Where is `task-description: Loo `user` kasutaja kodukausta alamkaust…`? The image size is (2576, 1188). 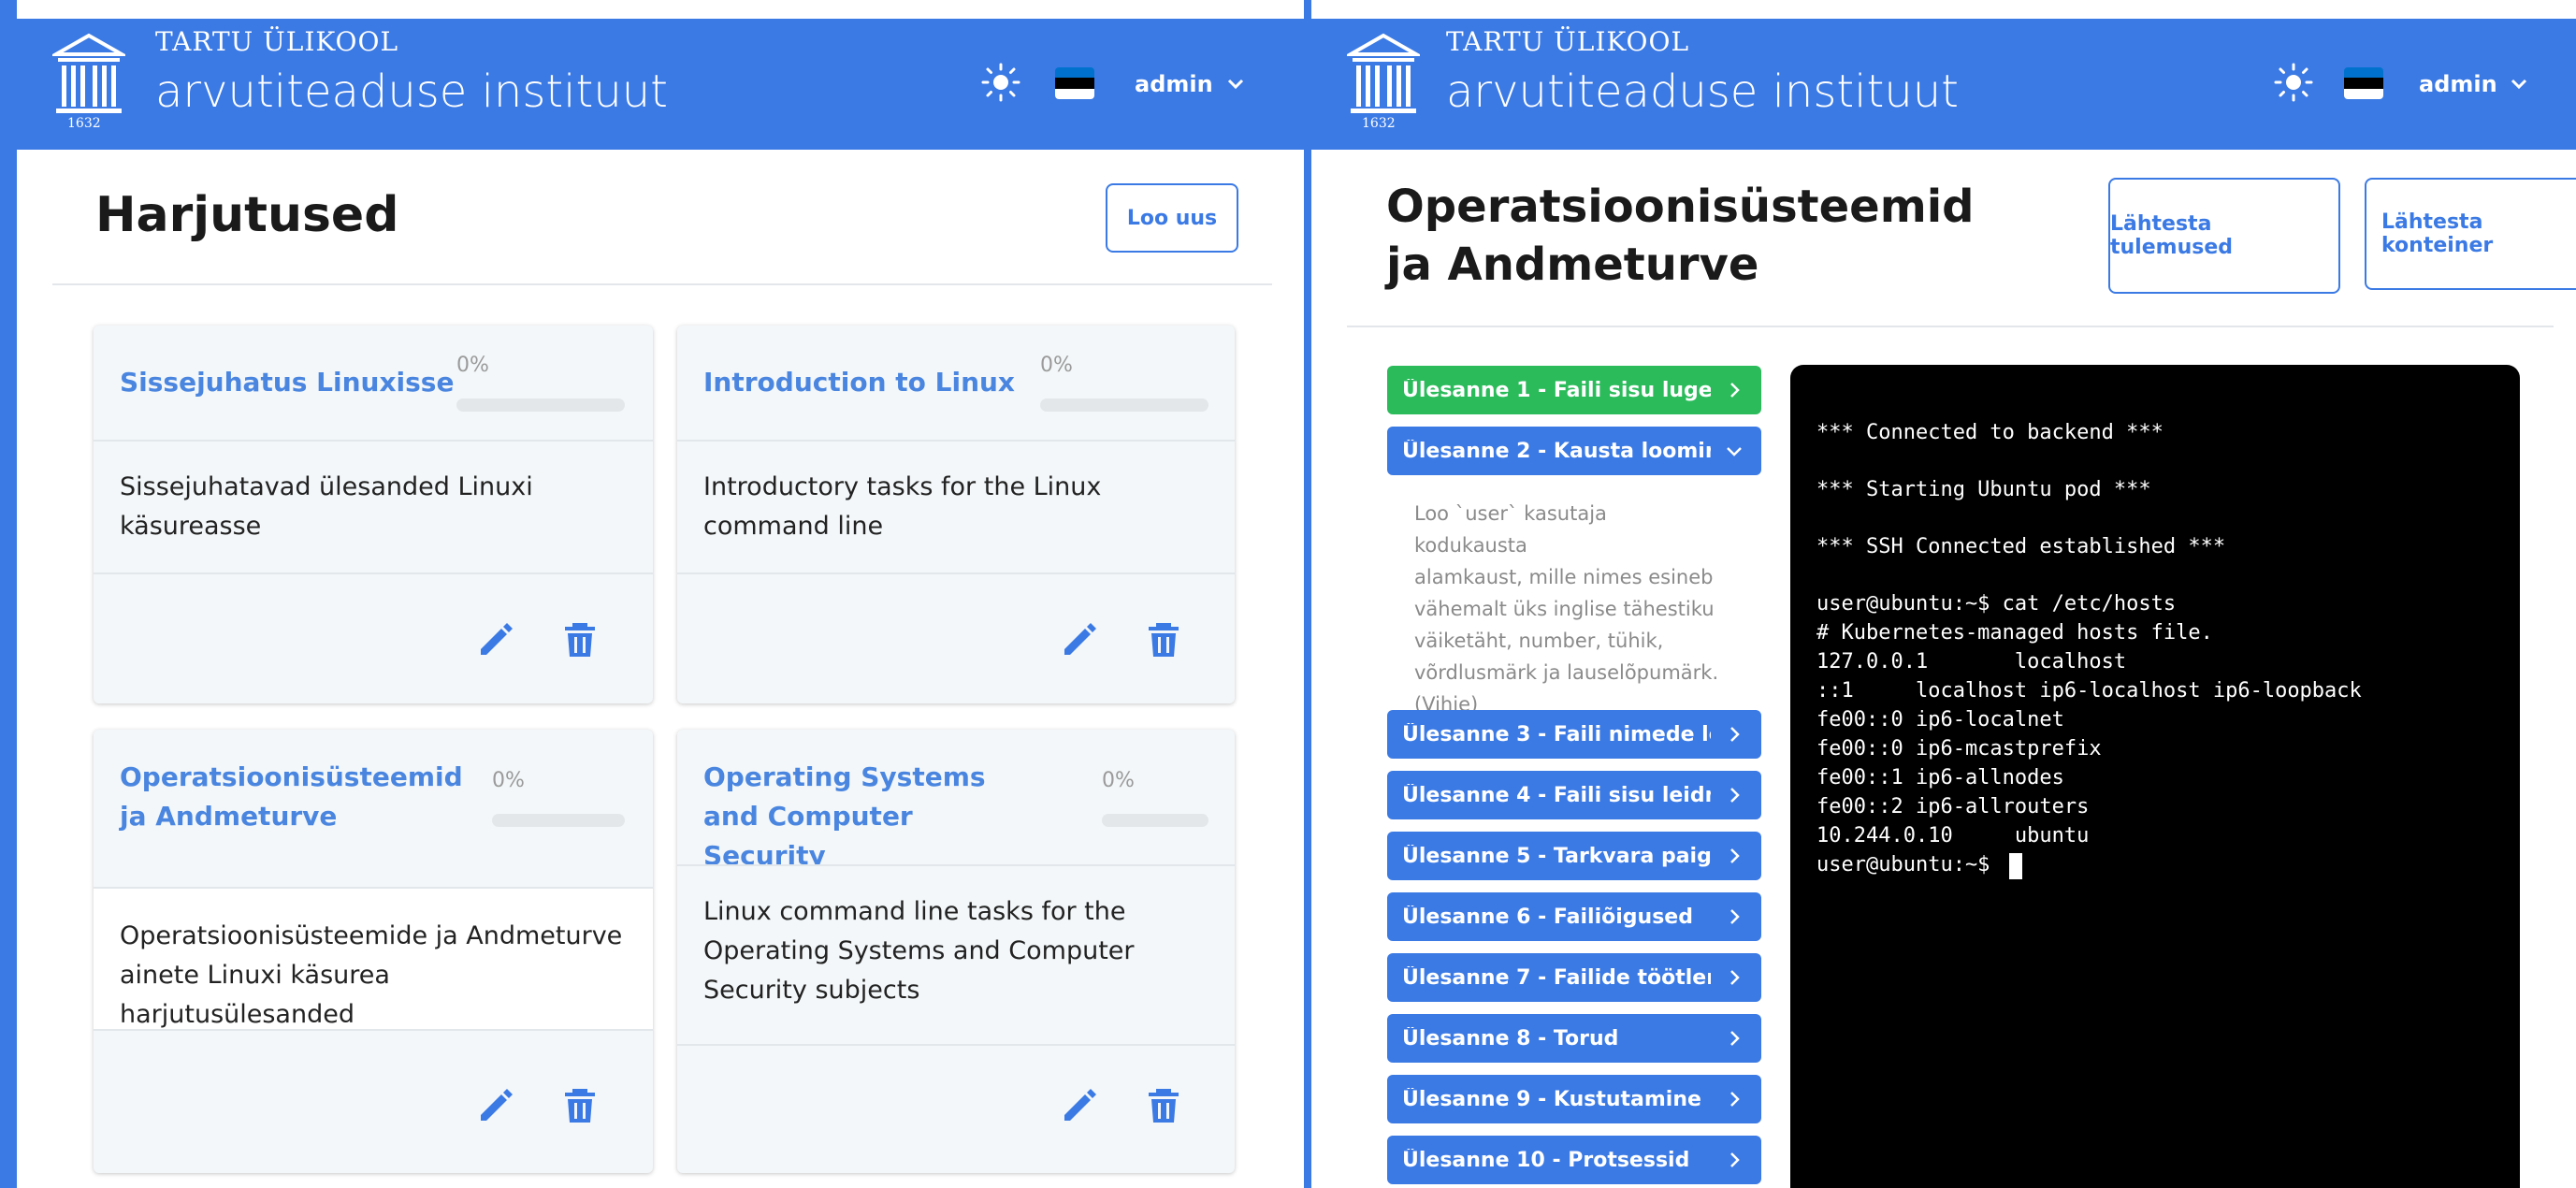
task-description: Loo `user` kasutaja kodukausta alamkaust… is located at coordinates (1568, 609).